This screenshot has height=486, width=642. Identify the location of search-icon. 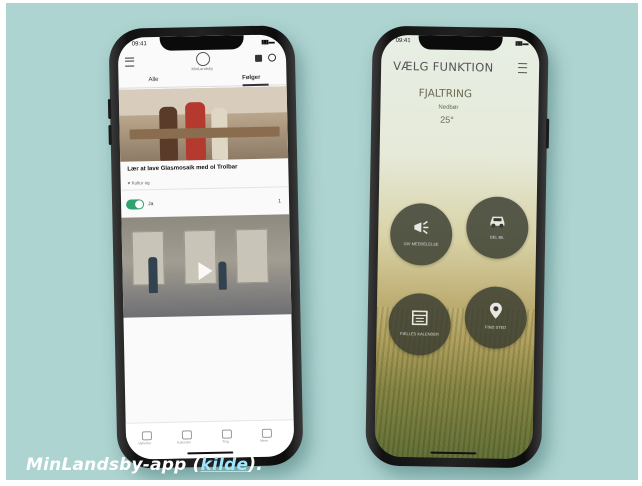
(272, 57).